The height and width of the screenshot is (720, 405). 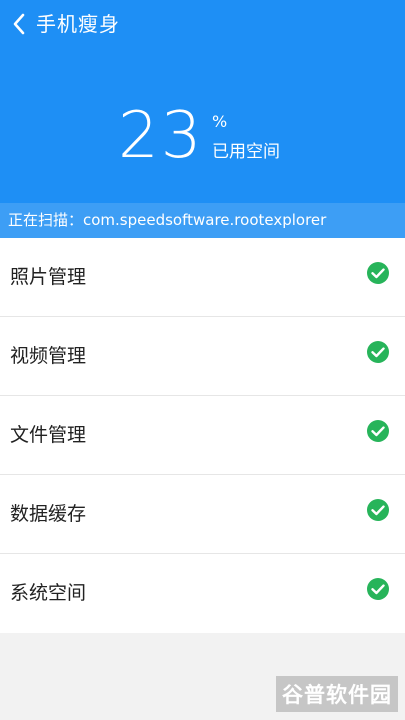 What do you see at coordinates (202, 593) in the screenshot?
I see `list-item-system-space: 系统空间` at bounding box center [202, 593].